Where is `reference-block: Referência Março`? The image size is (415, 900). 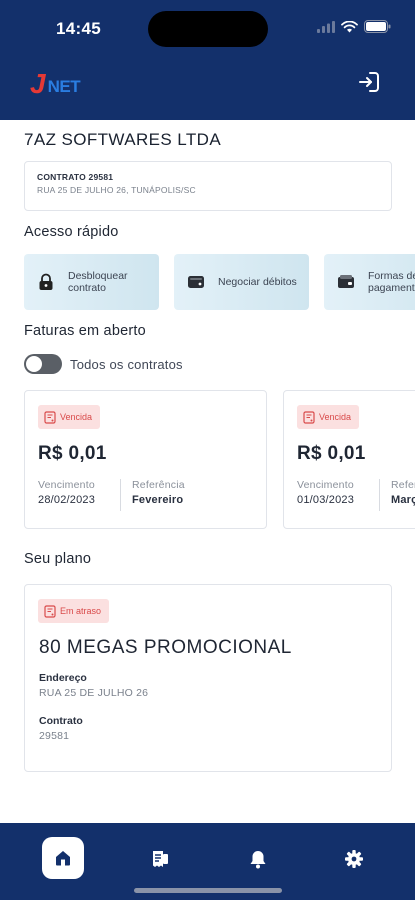
reference-block: Referência Março is located at coordinates (403, 492).